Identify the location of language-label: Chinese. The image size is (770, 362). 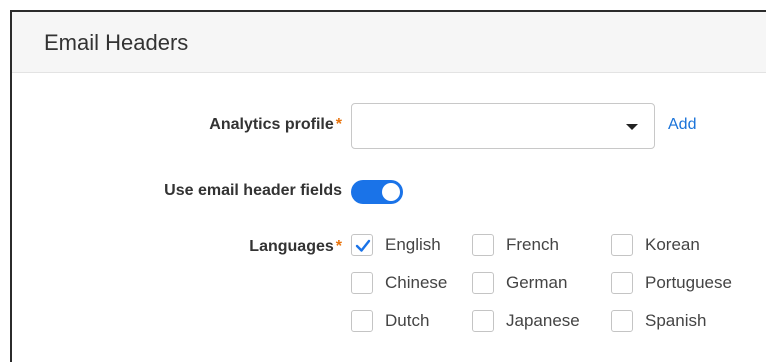
(416, 282).